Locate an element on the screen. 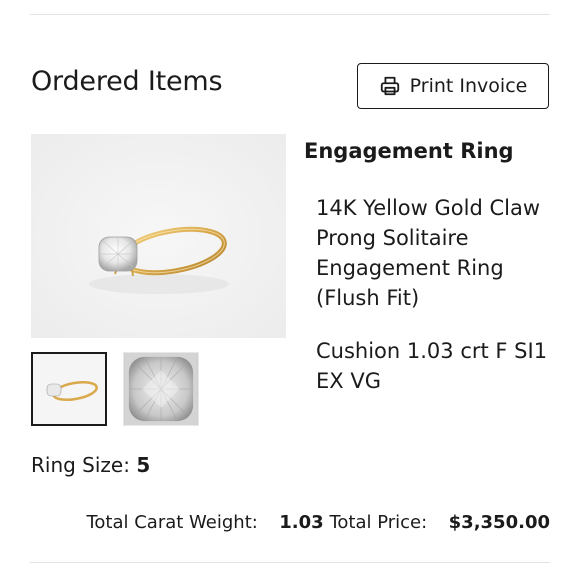 Image resolution: width=580 pixels, height=580 pixels. print-invoice-label: Print Invoice is located at coordinates (468, 86).